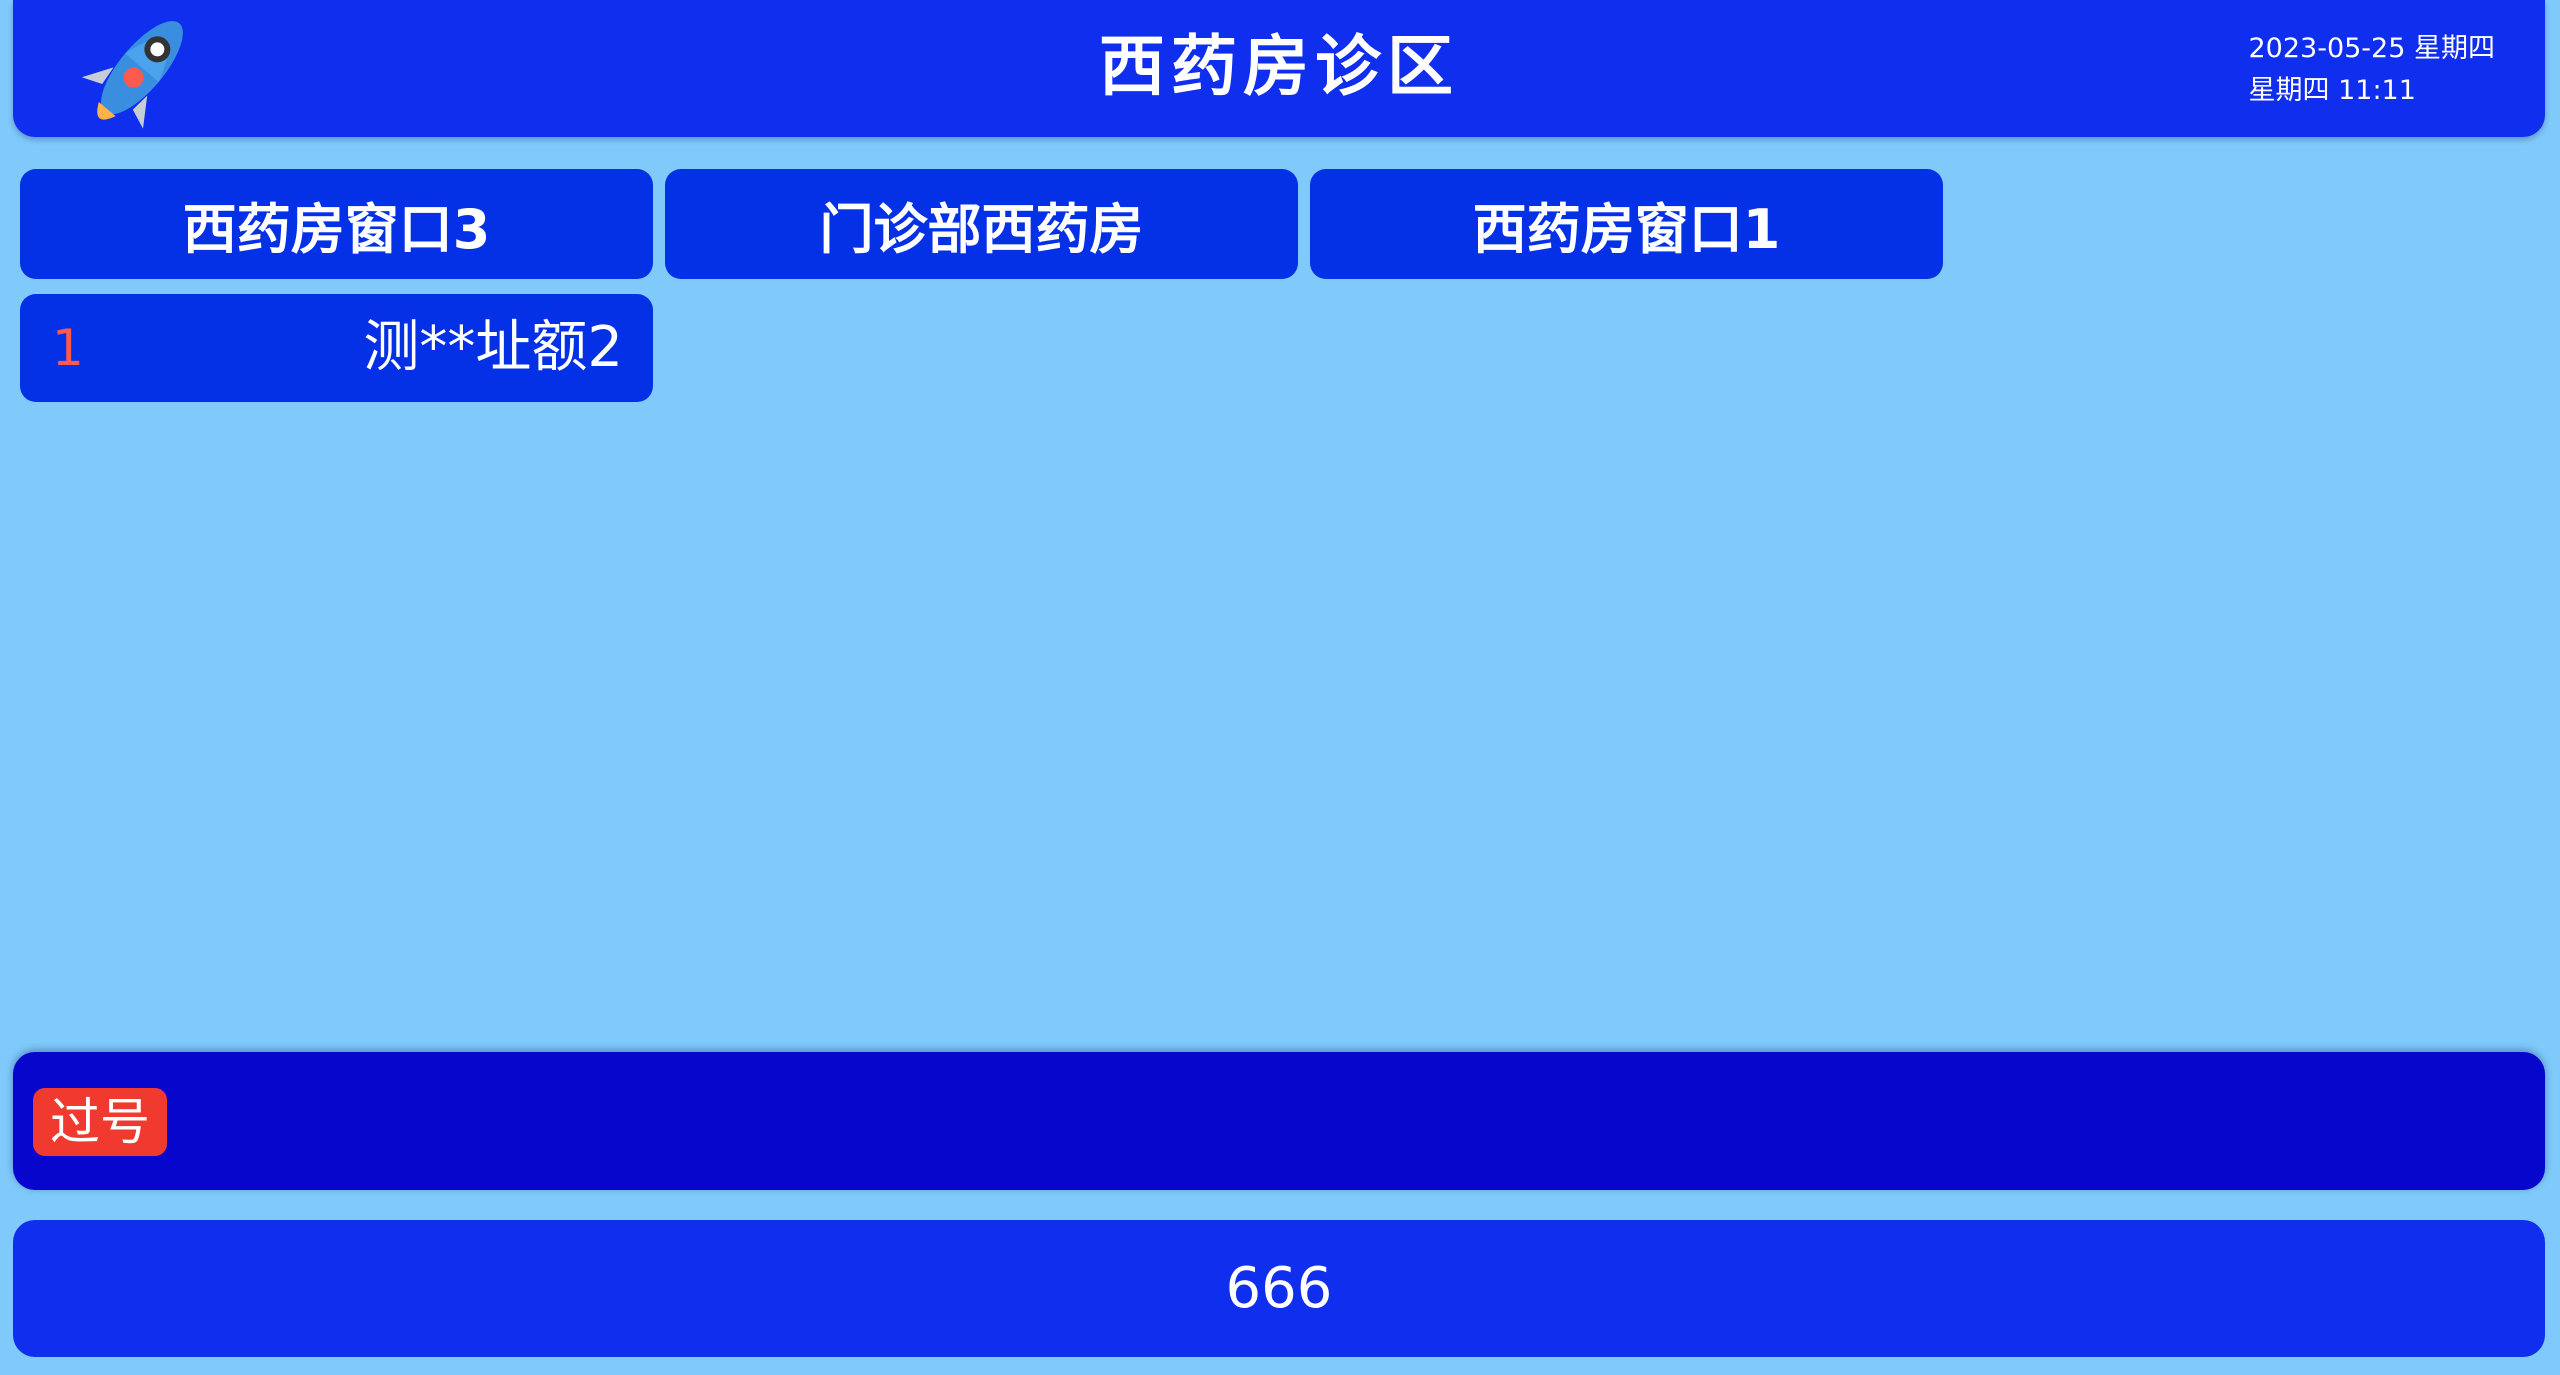 This screenshot has width=2560, height=1375. I want to click on page-title: 西药房诊区, so click(1279, 66).